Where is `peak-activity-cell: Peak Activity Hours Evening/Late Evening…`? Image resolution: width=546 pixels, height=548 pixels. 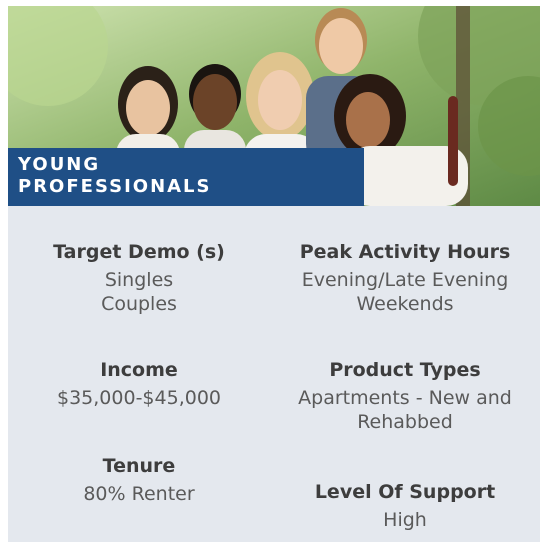
peak-activity-cell: Peak Activity Hours Evening/Late Evening… is located at coordinates (405, 278).